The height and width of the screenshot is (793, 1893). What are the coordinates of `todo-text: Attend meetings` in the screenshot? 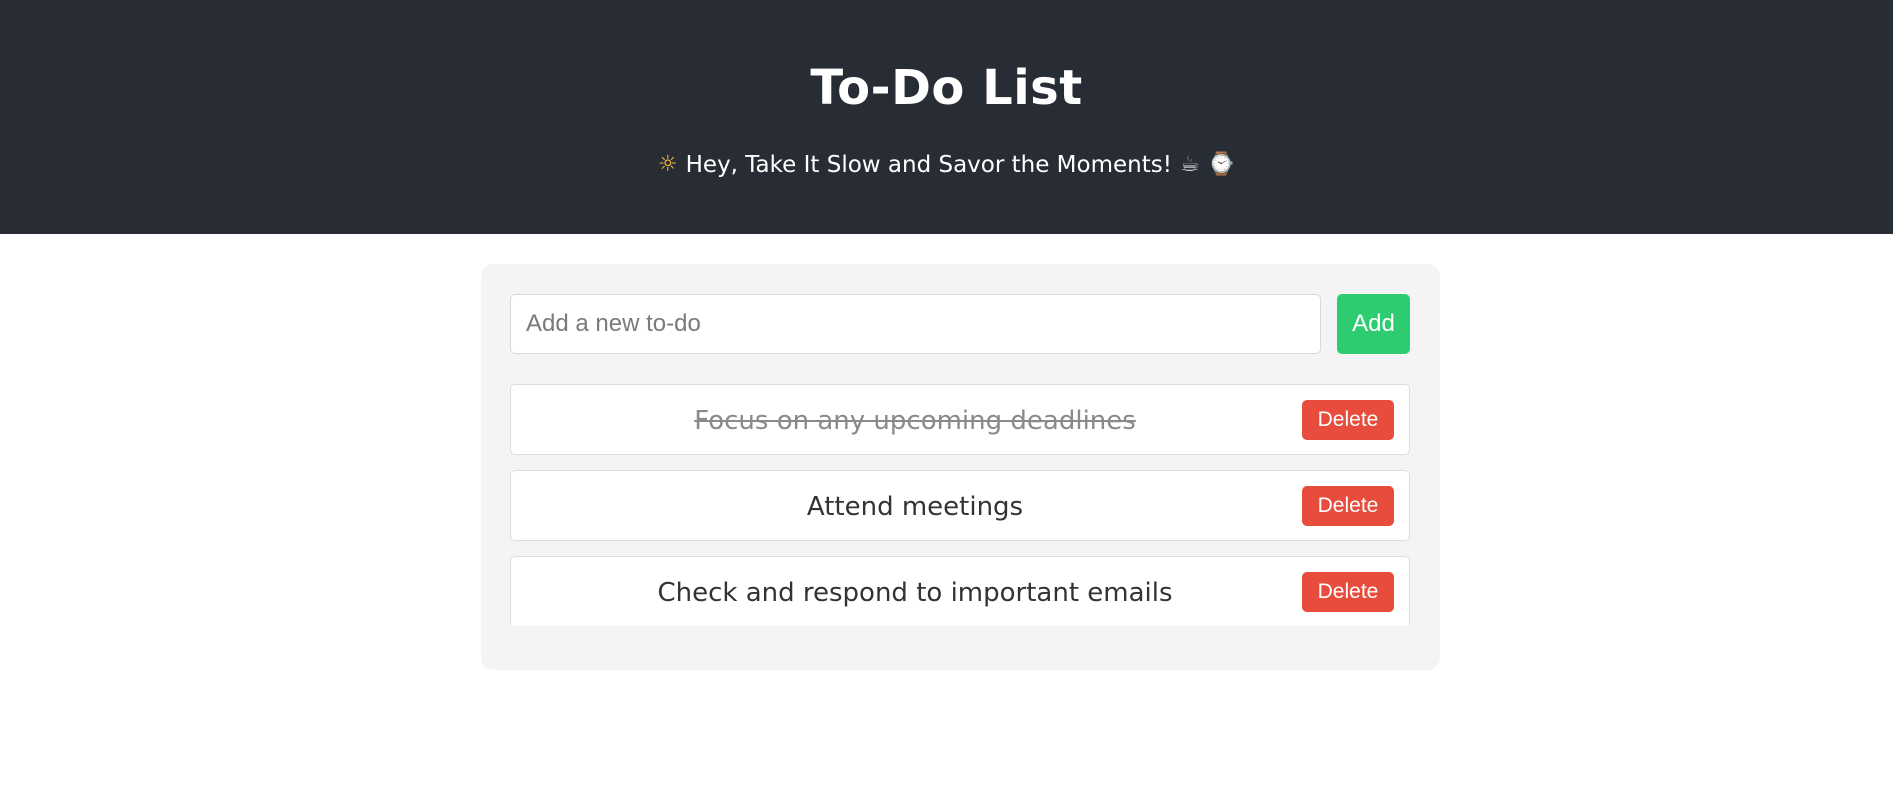 It's located at (915, 507).